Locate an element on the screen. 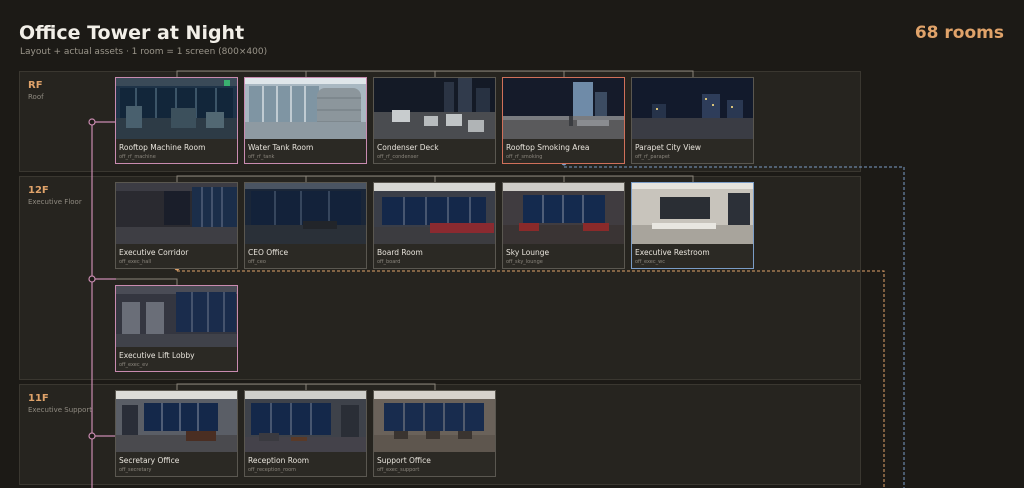  room-card-executive-corridor: Executive Corridor off_exec_hall is located at coordinates (176, 225).